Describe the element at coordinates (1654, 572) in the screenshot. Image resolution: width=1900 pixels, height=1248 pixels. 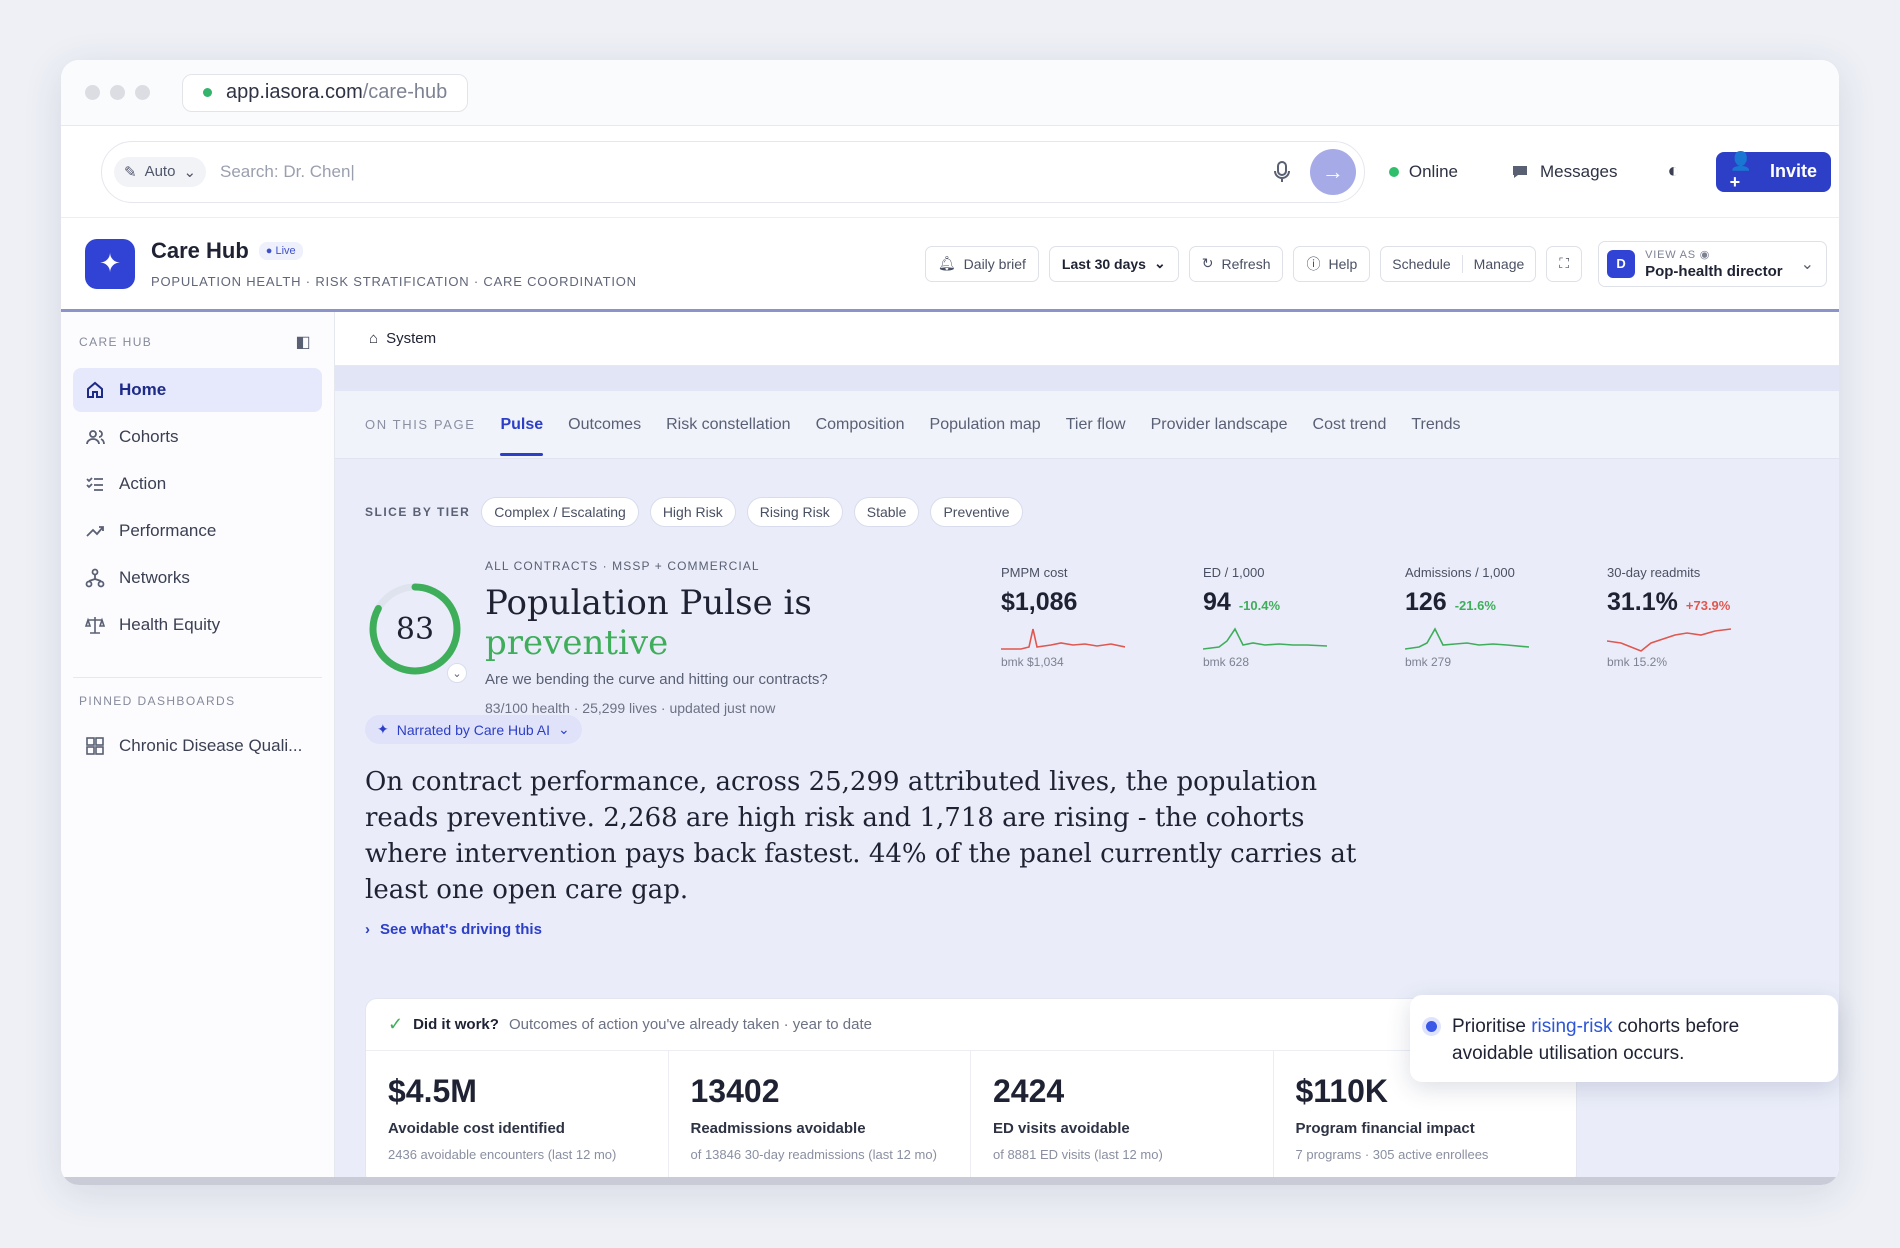
I see `kpi-label: 30-day readmits` at that location.